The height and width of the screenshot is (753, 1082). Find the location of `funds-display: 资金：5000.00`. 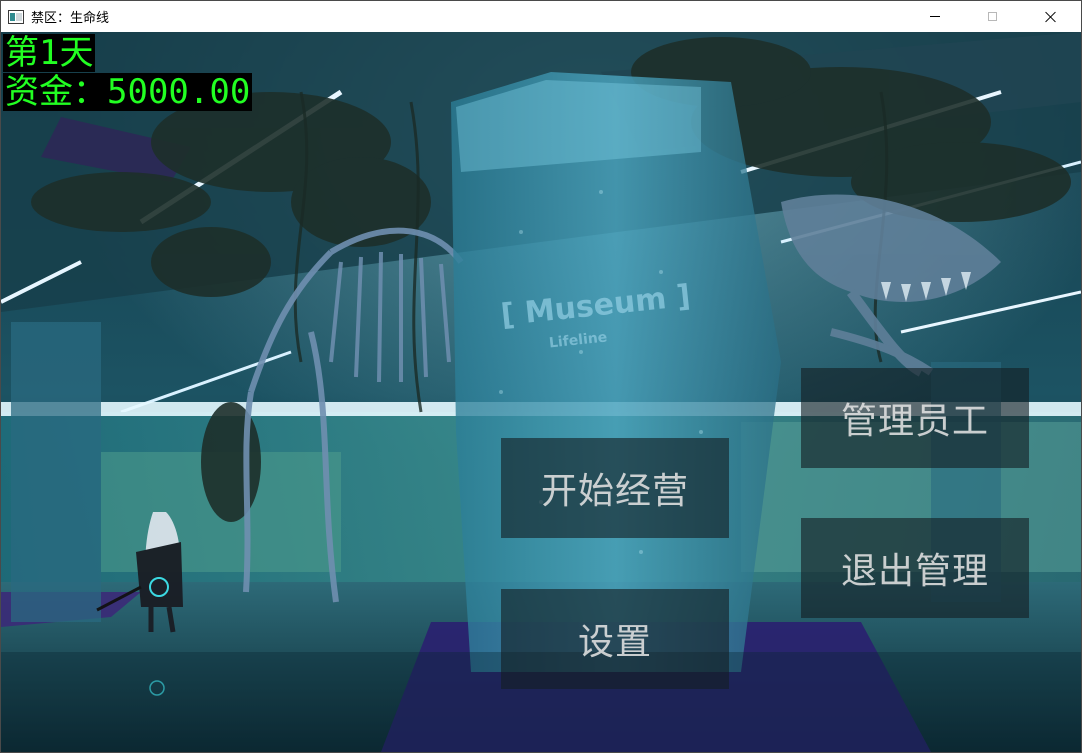

funds-display: 资金：5000.00 is located at coordinates (128, 92).